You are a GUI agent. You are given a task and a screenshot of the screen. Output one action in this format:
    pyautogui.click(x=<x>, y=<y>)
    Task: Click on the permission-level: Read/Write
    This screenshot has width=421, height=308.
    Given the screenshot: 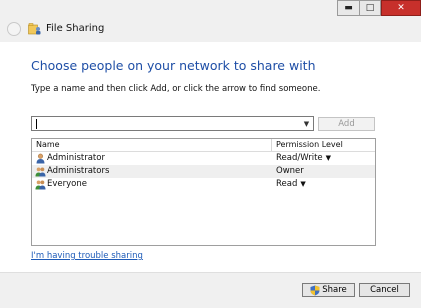 What is the action you would take?
    pyautogui.click(x=299, y=158)
    